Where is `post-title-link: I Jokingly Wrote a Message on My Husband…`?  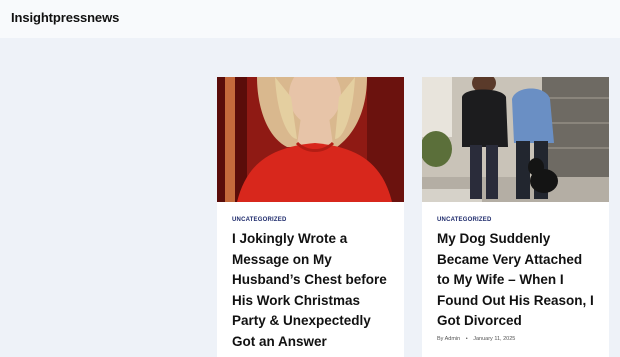
post-title-link: I Jokingly Wrote a Message on My Husband… is located at coordinates (312, 290).